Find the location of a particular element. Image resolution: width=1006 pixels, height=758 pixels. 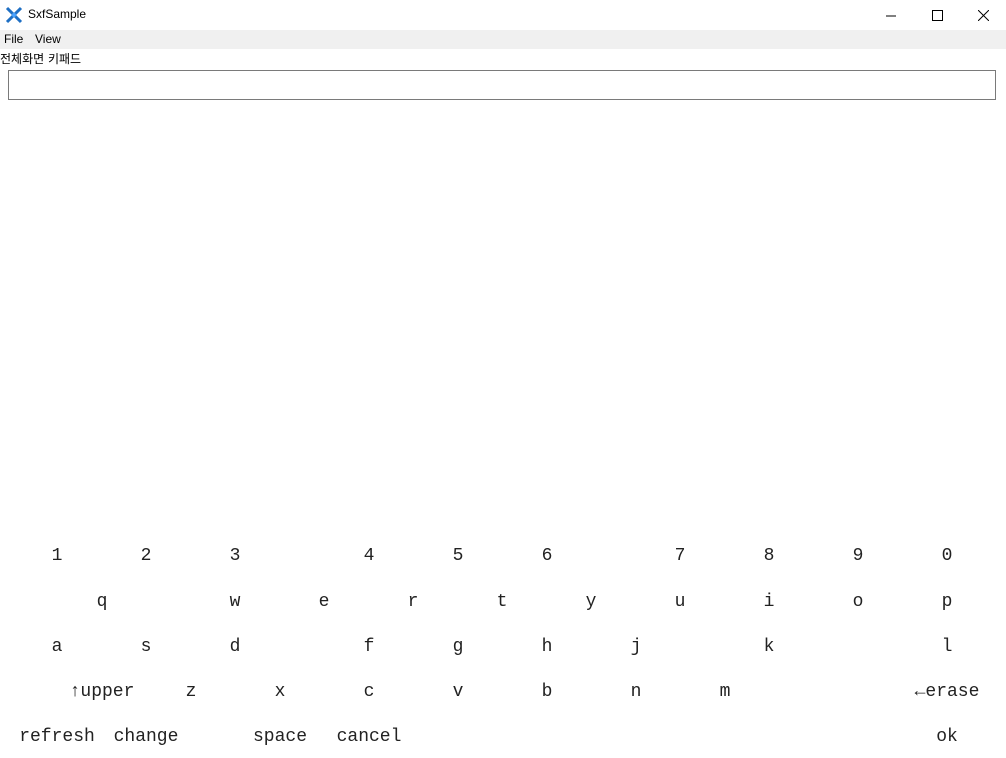

key-3: 3 is located at coordinates (235, 556).